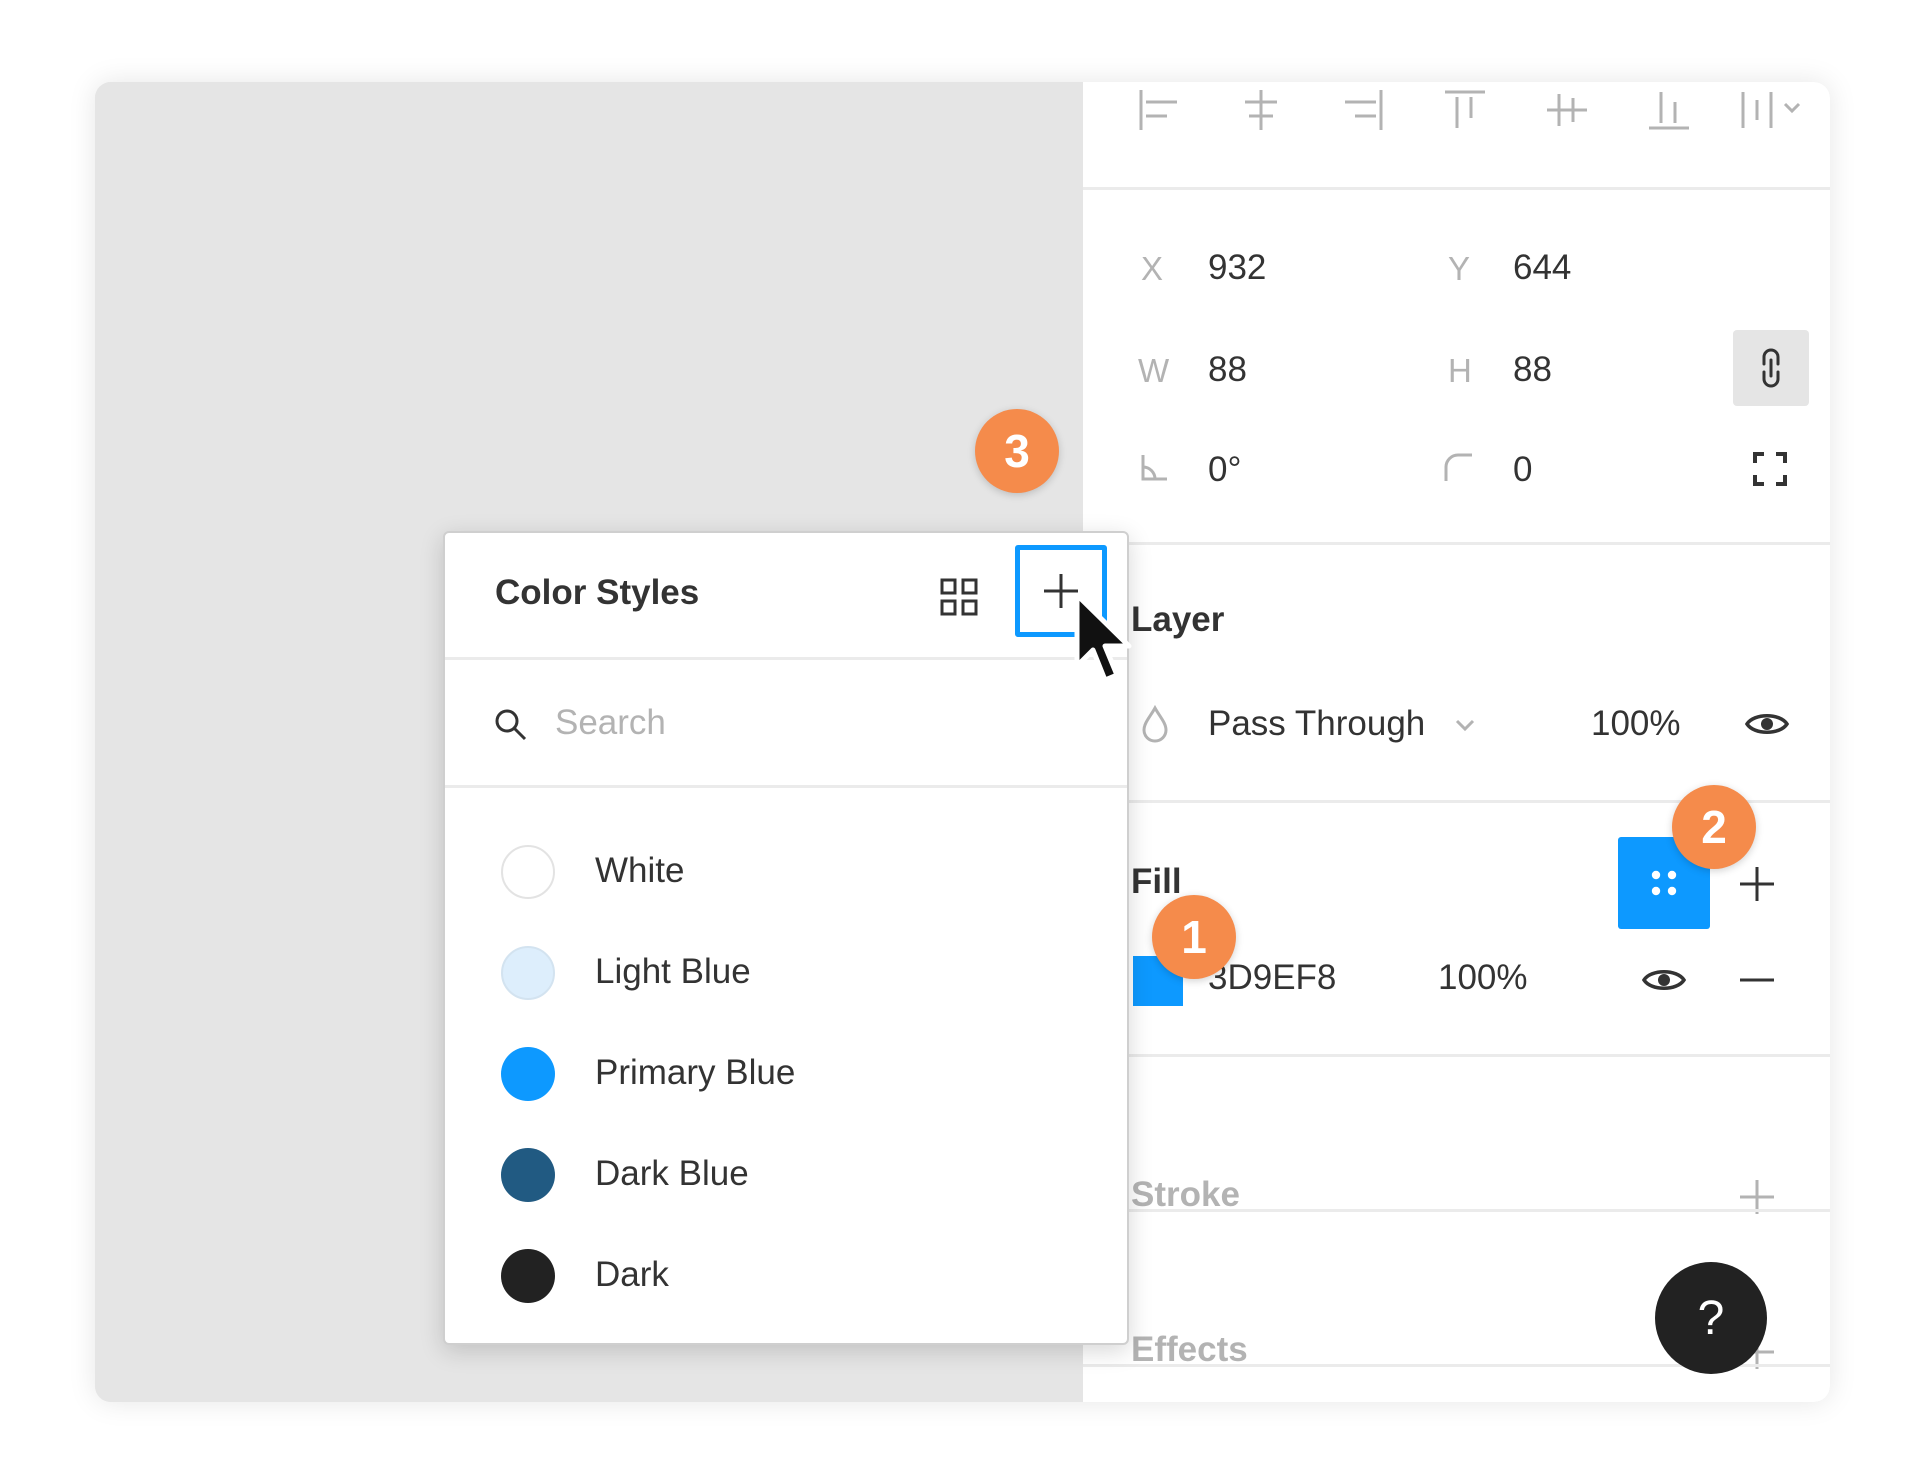  What do you see at coordinates (1465, 110) in the screenshot?
I see `align-top-icon` at bounding box center [1465, 110].